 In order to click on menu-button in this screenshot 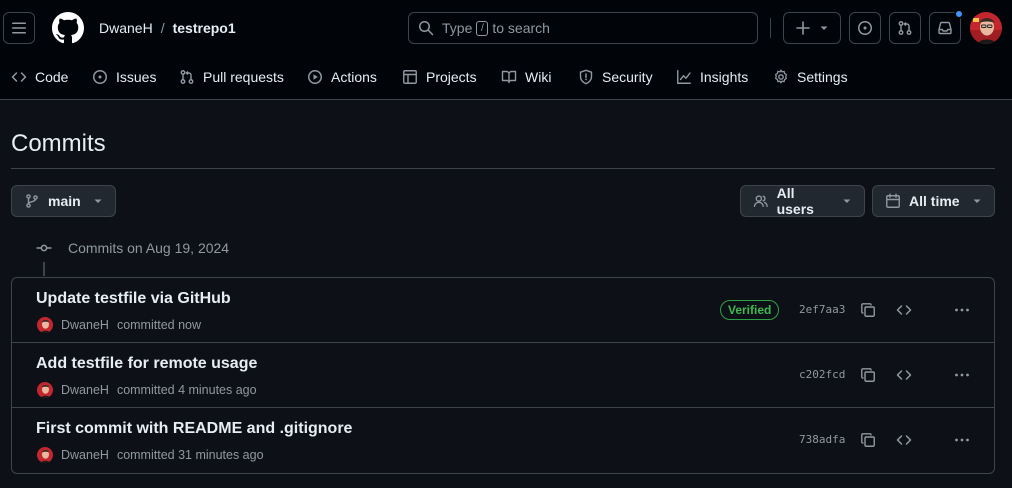, I will do `click(19, 28)`.